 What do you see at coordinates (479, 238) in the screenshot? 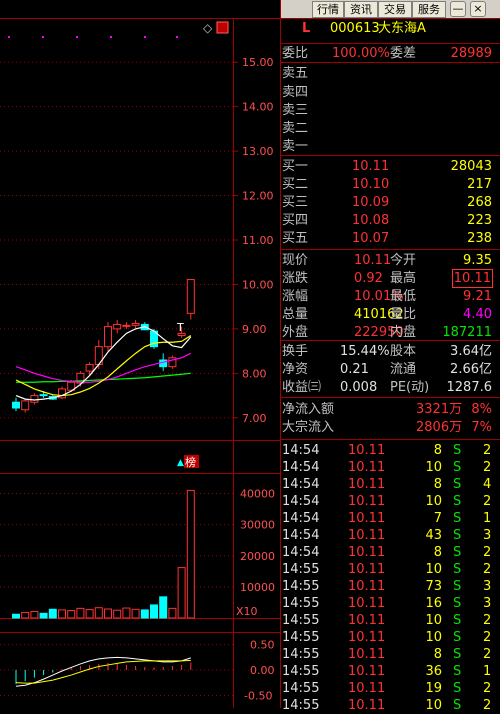
I see `buy-volume: 238` at bounding box center [479, 238].